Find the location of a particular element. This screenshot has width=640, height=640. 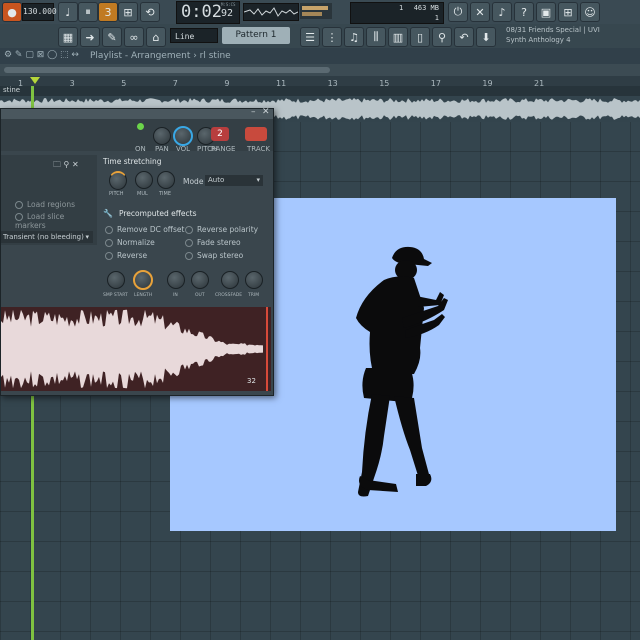

time-unit: M:S:CS is located at coordinates (228, 4).